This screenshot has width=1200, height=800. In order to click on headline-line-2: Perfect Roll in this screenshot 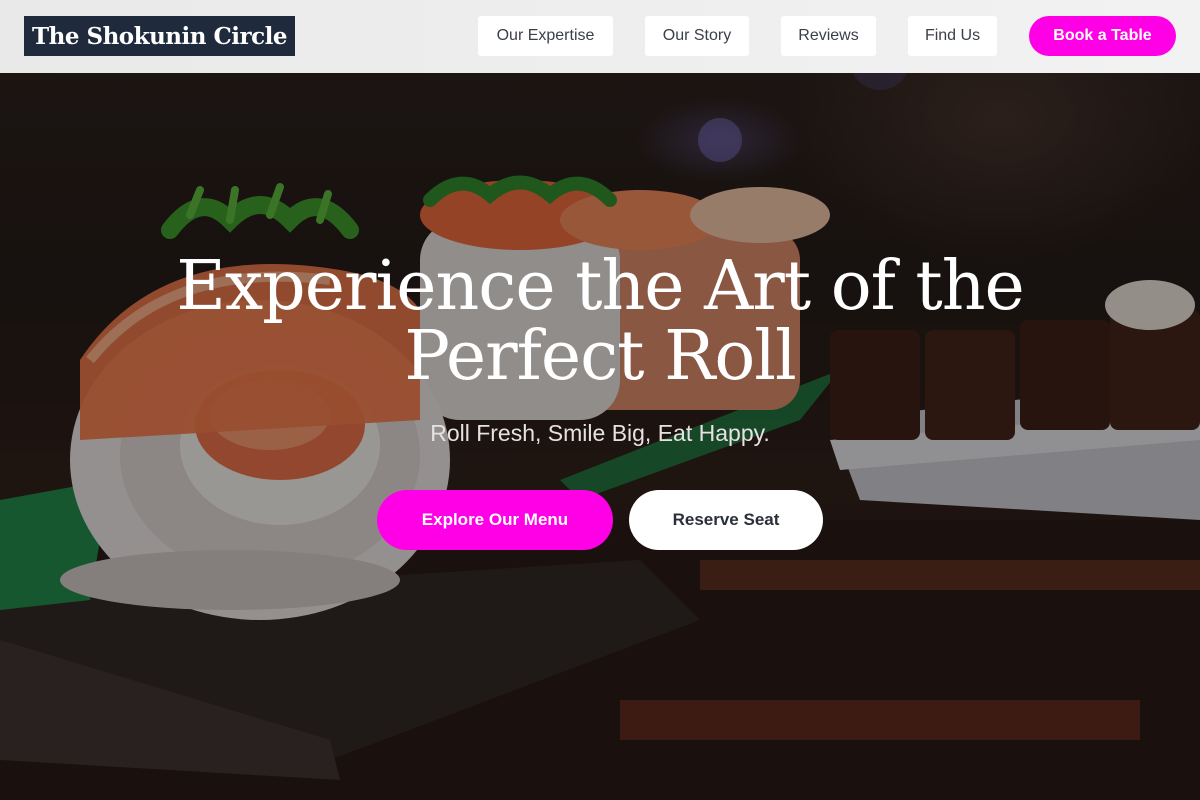, I will do `click(600, 356)`.